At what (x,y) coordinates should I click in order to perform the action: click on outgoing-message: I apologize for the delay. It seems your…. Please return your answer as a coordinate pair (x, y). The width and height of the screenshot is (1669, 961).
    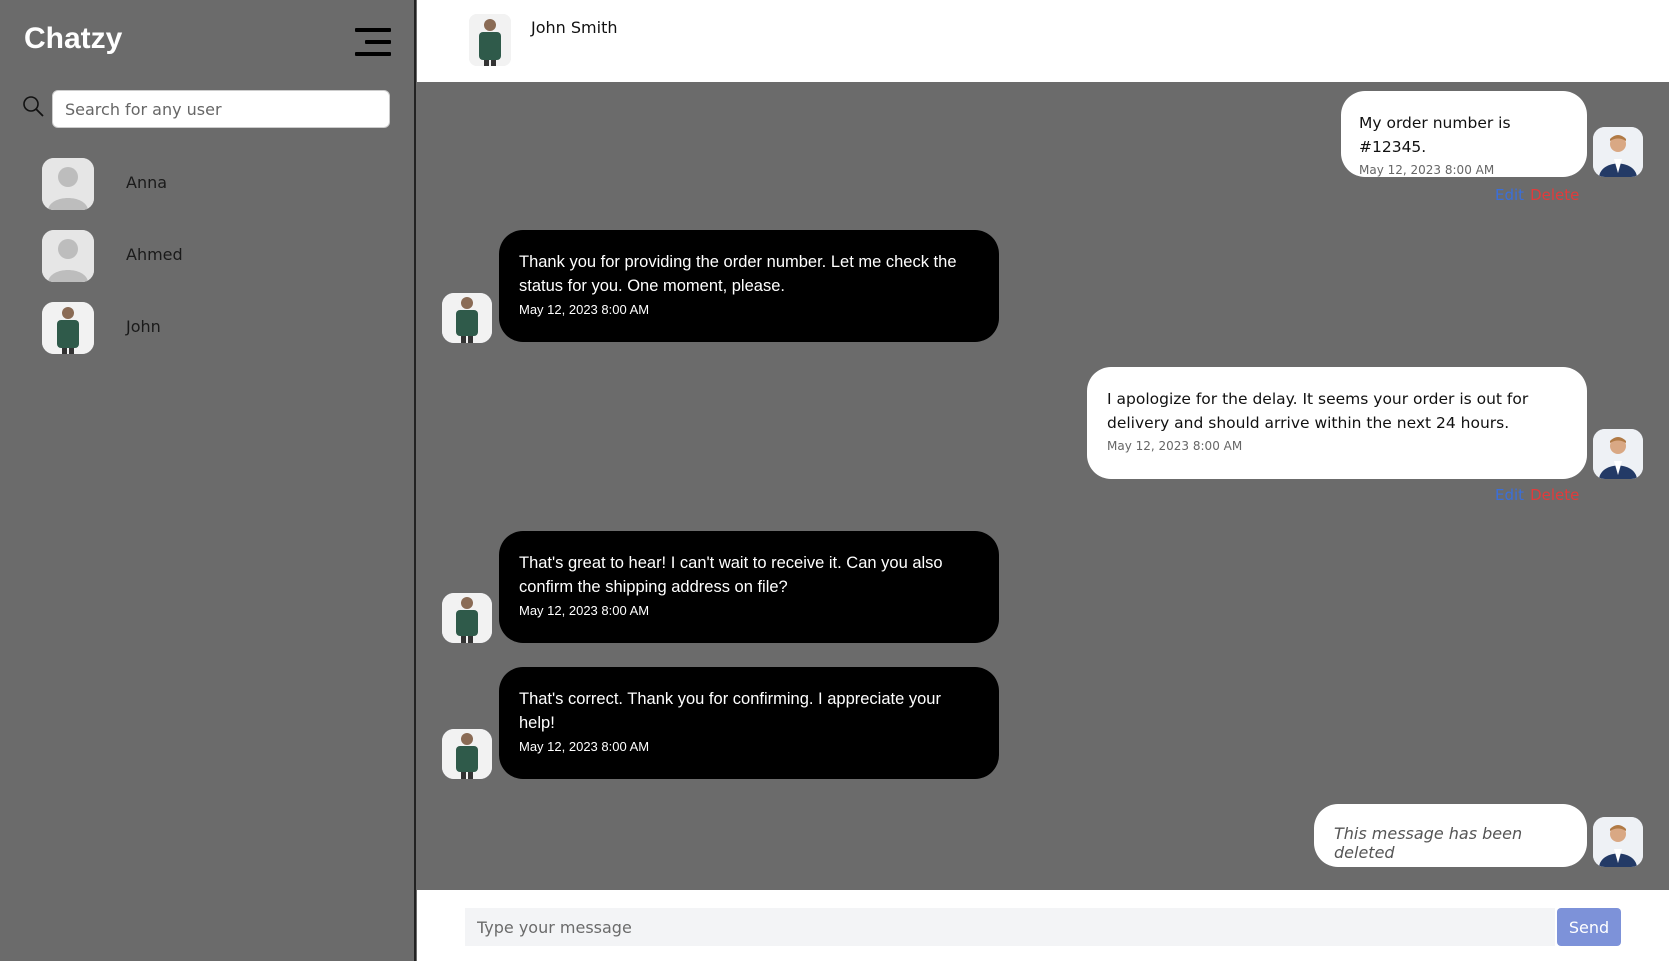
    Looking at the image, I should click on (1337, 423).